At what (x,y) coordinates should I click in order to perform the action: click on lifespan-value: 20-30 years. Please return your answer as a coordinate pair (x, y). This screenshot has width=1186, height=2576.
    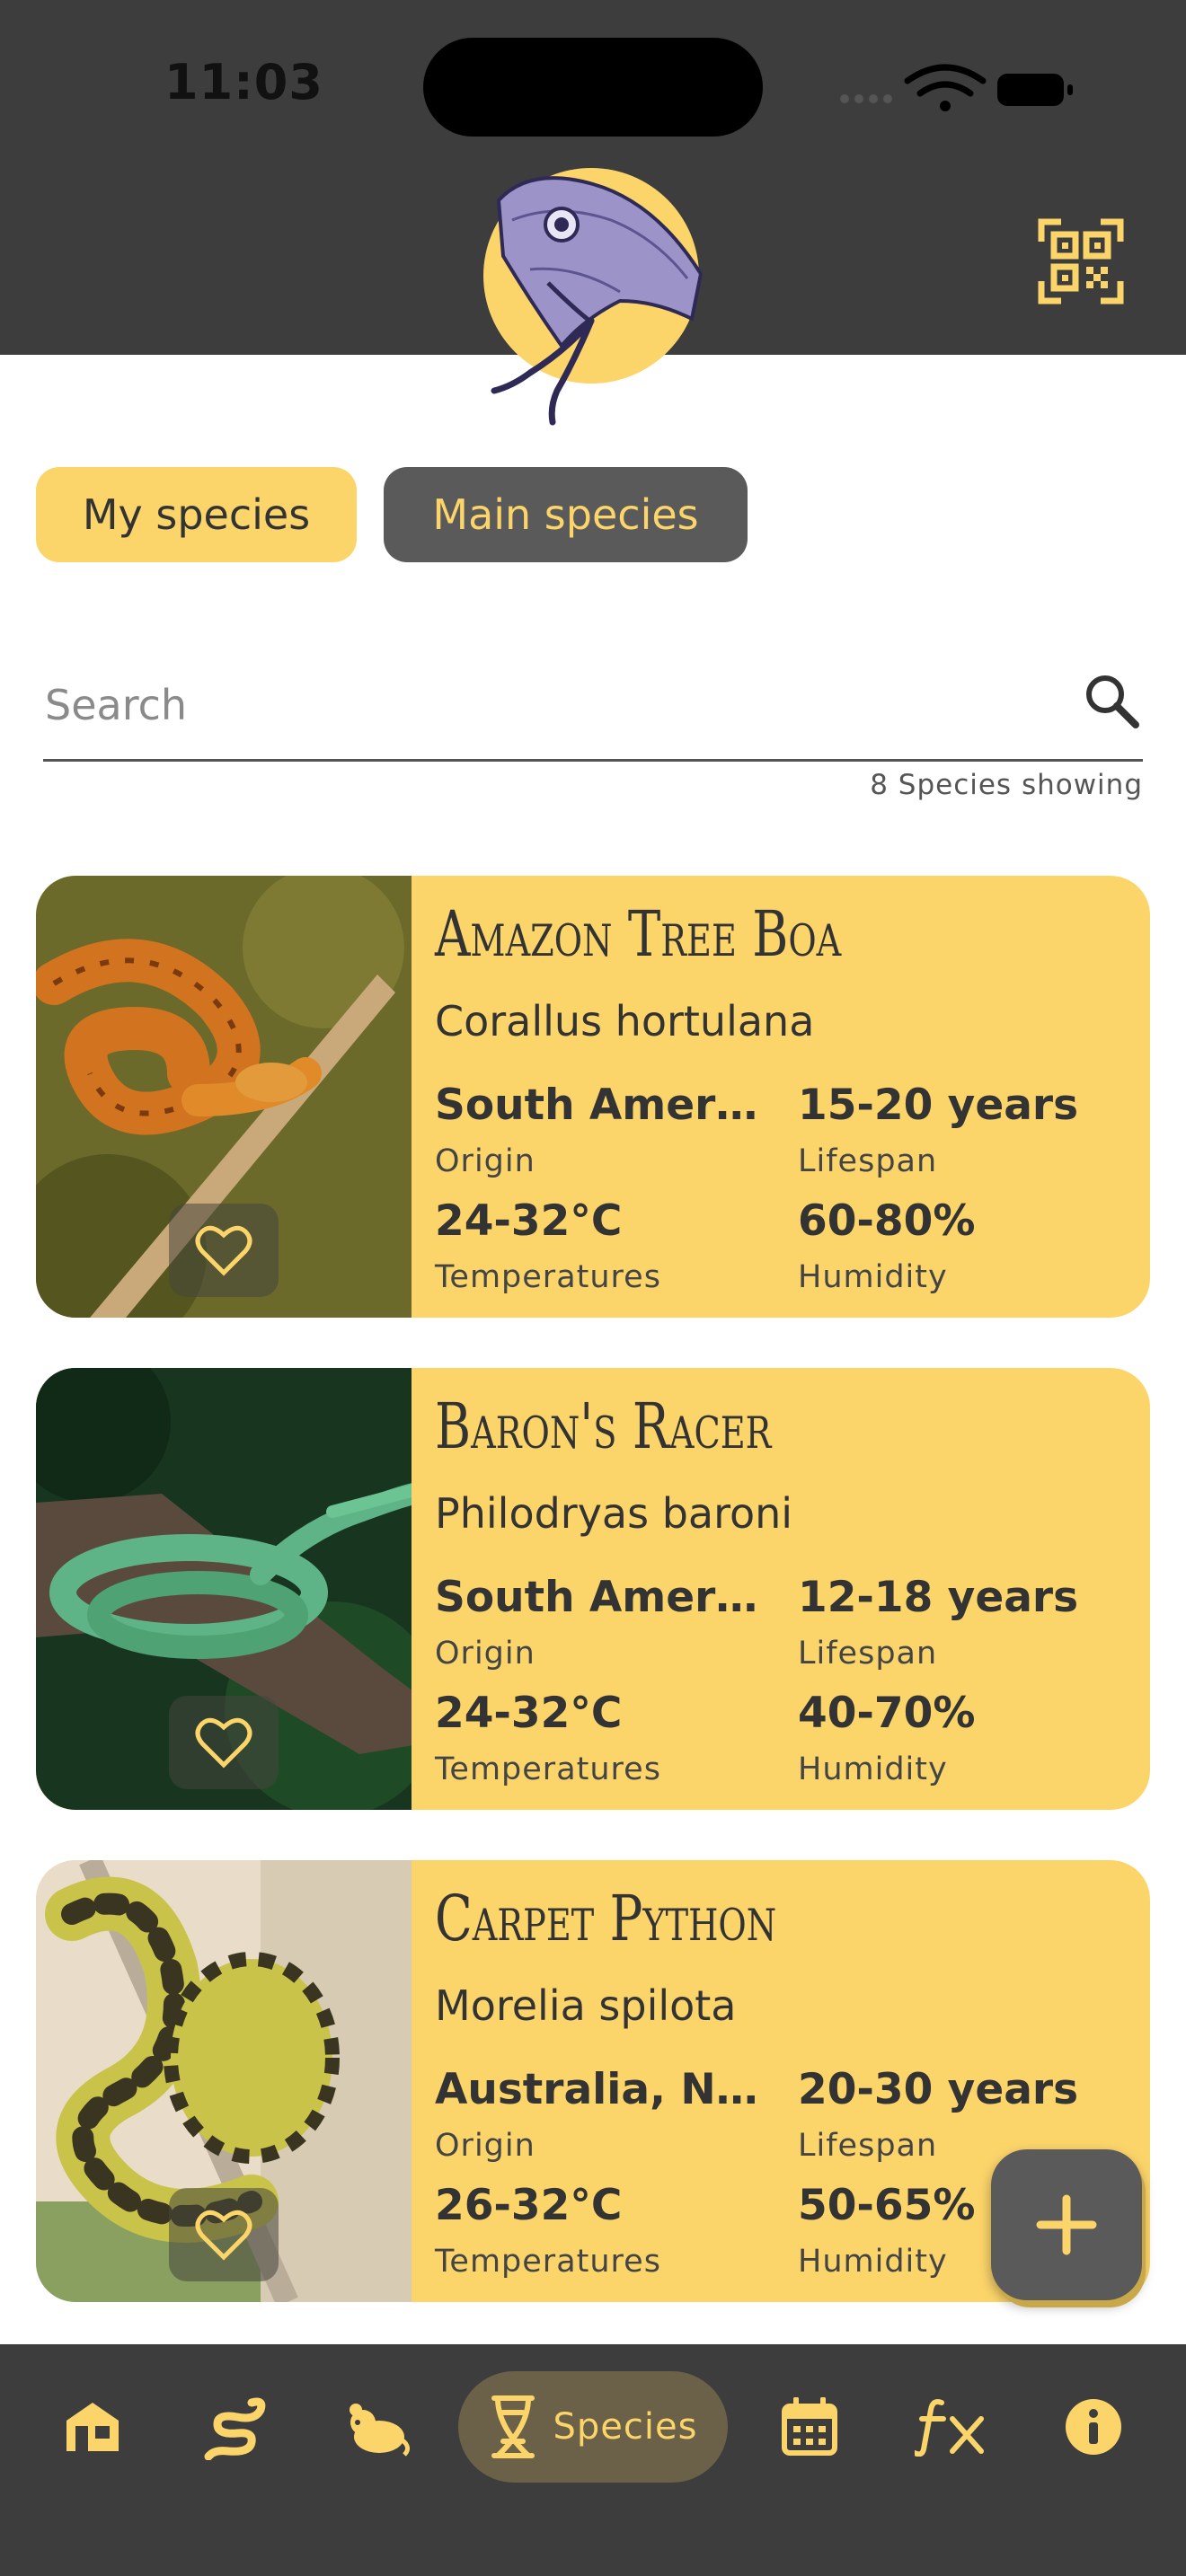
    Looking at the image, I should click on (938, 2089).